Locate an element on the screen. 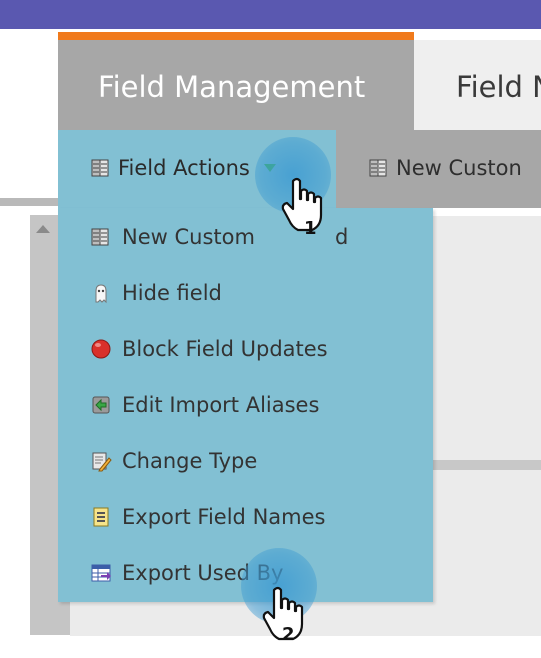  export-names-icon is located at coordinates (101, 517).